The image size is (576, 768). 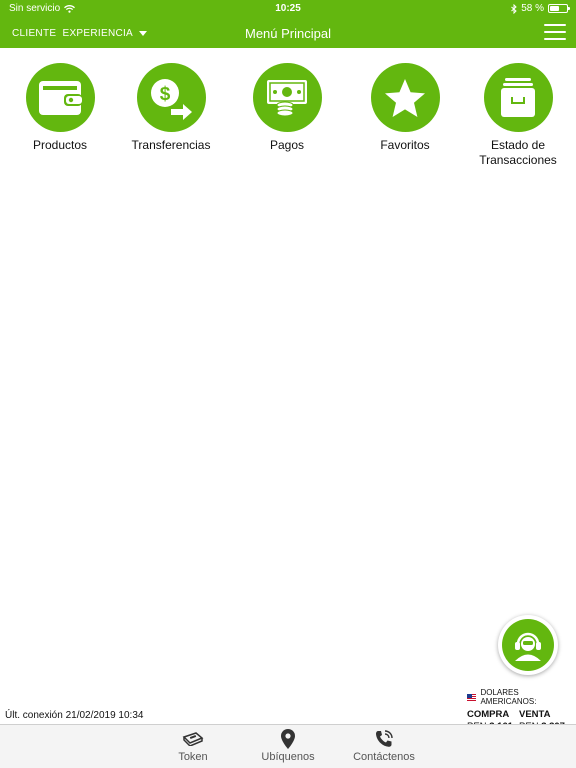 I want to click on menu-item-label-line1: Estado de, so click(x=518, y=145).